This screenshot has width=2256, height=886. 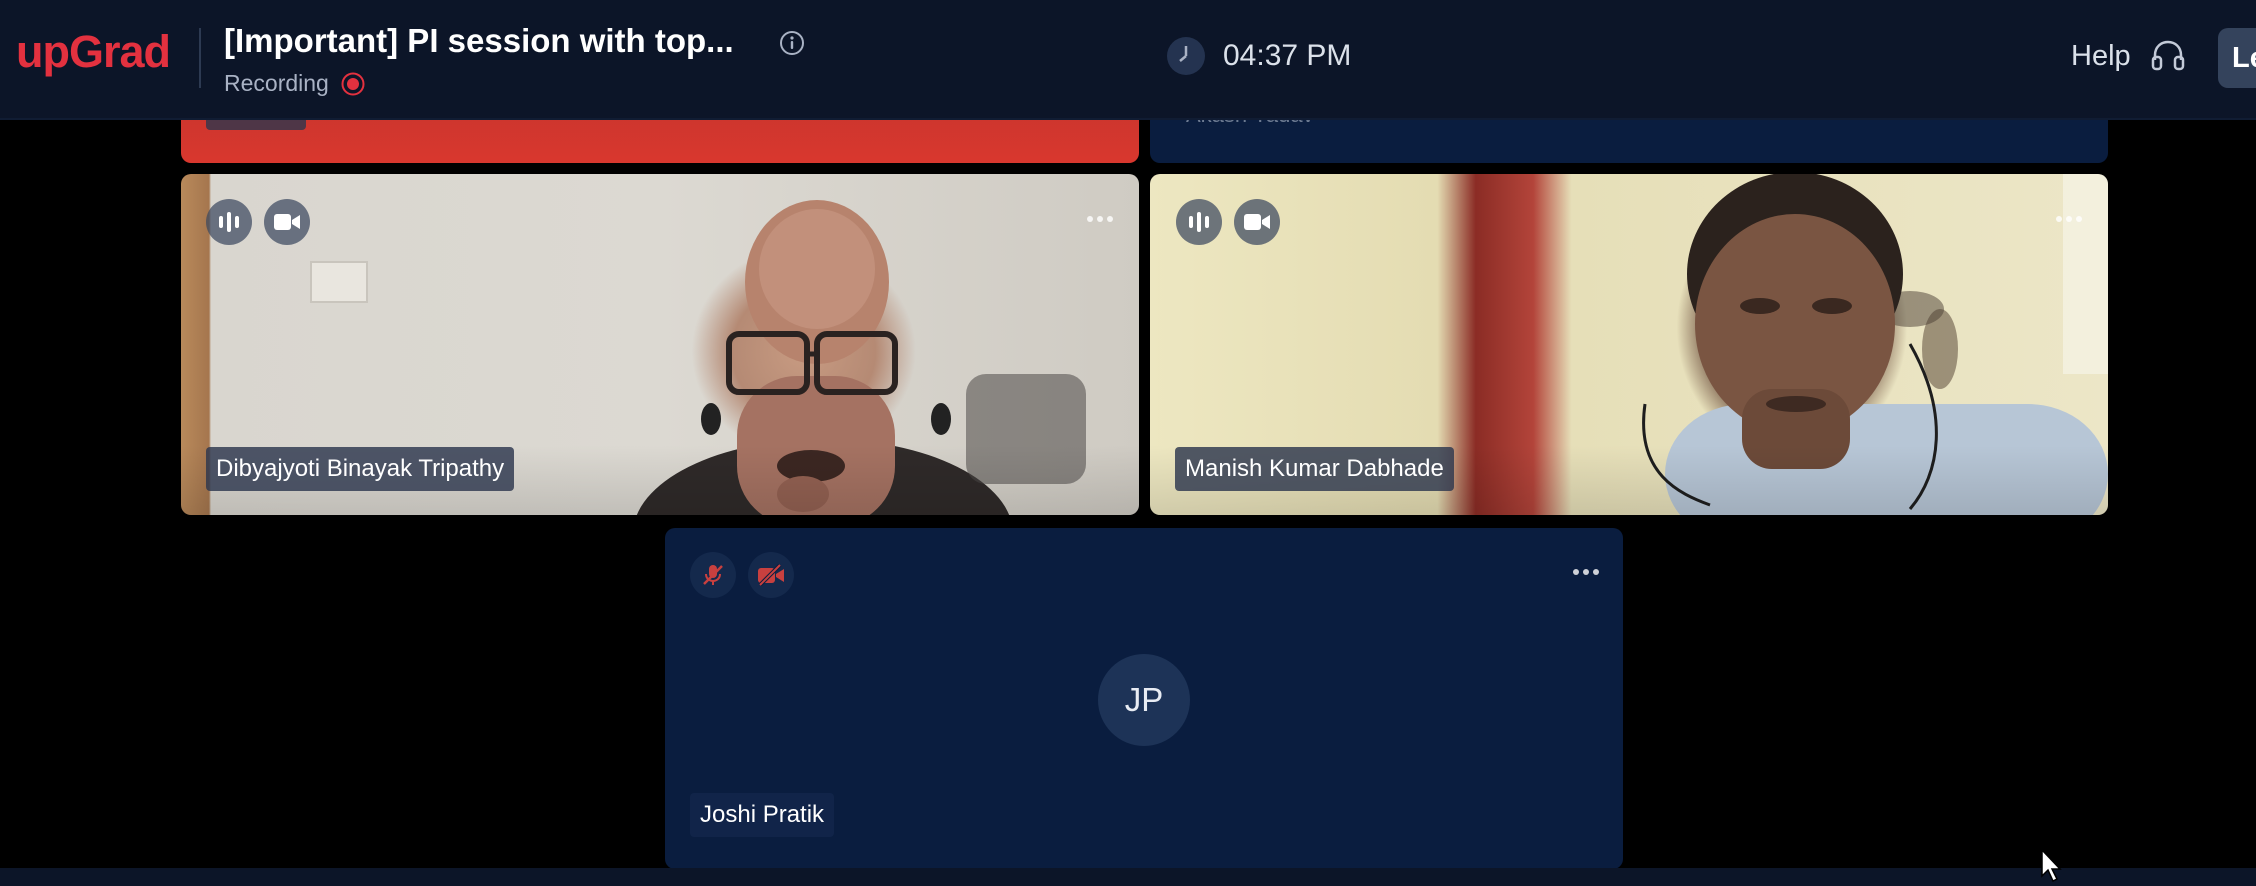 I want to click on control-bar-edge, so click(x=1128, y=877).